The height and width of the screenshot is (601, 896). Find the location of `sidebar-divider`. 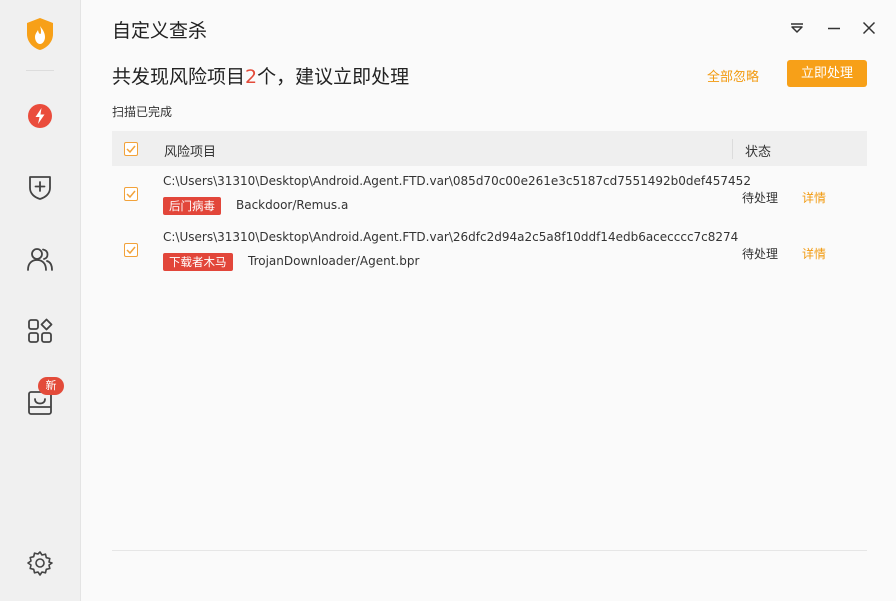

sidebar-divider is located at coordinates (40, 70).